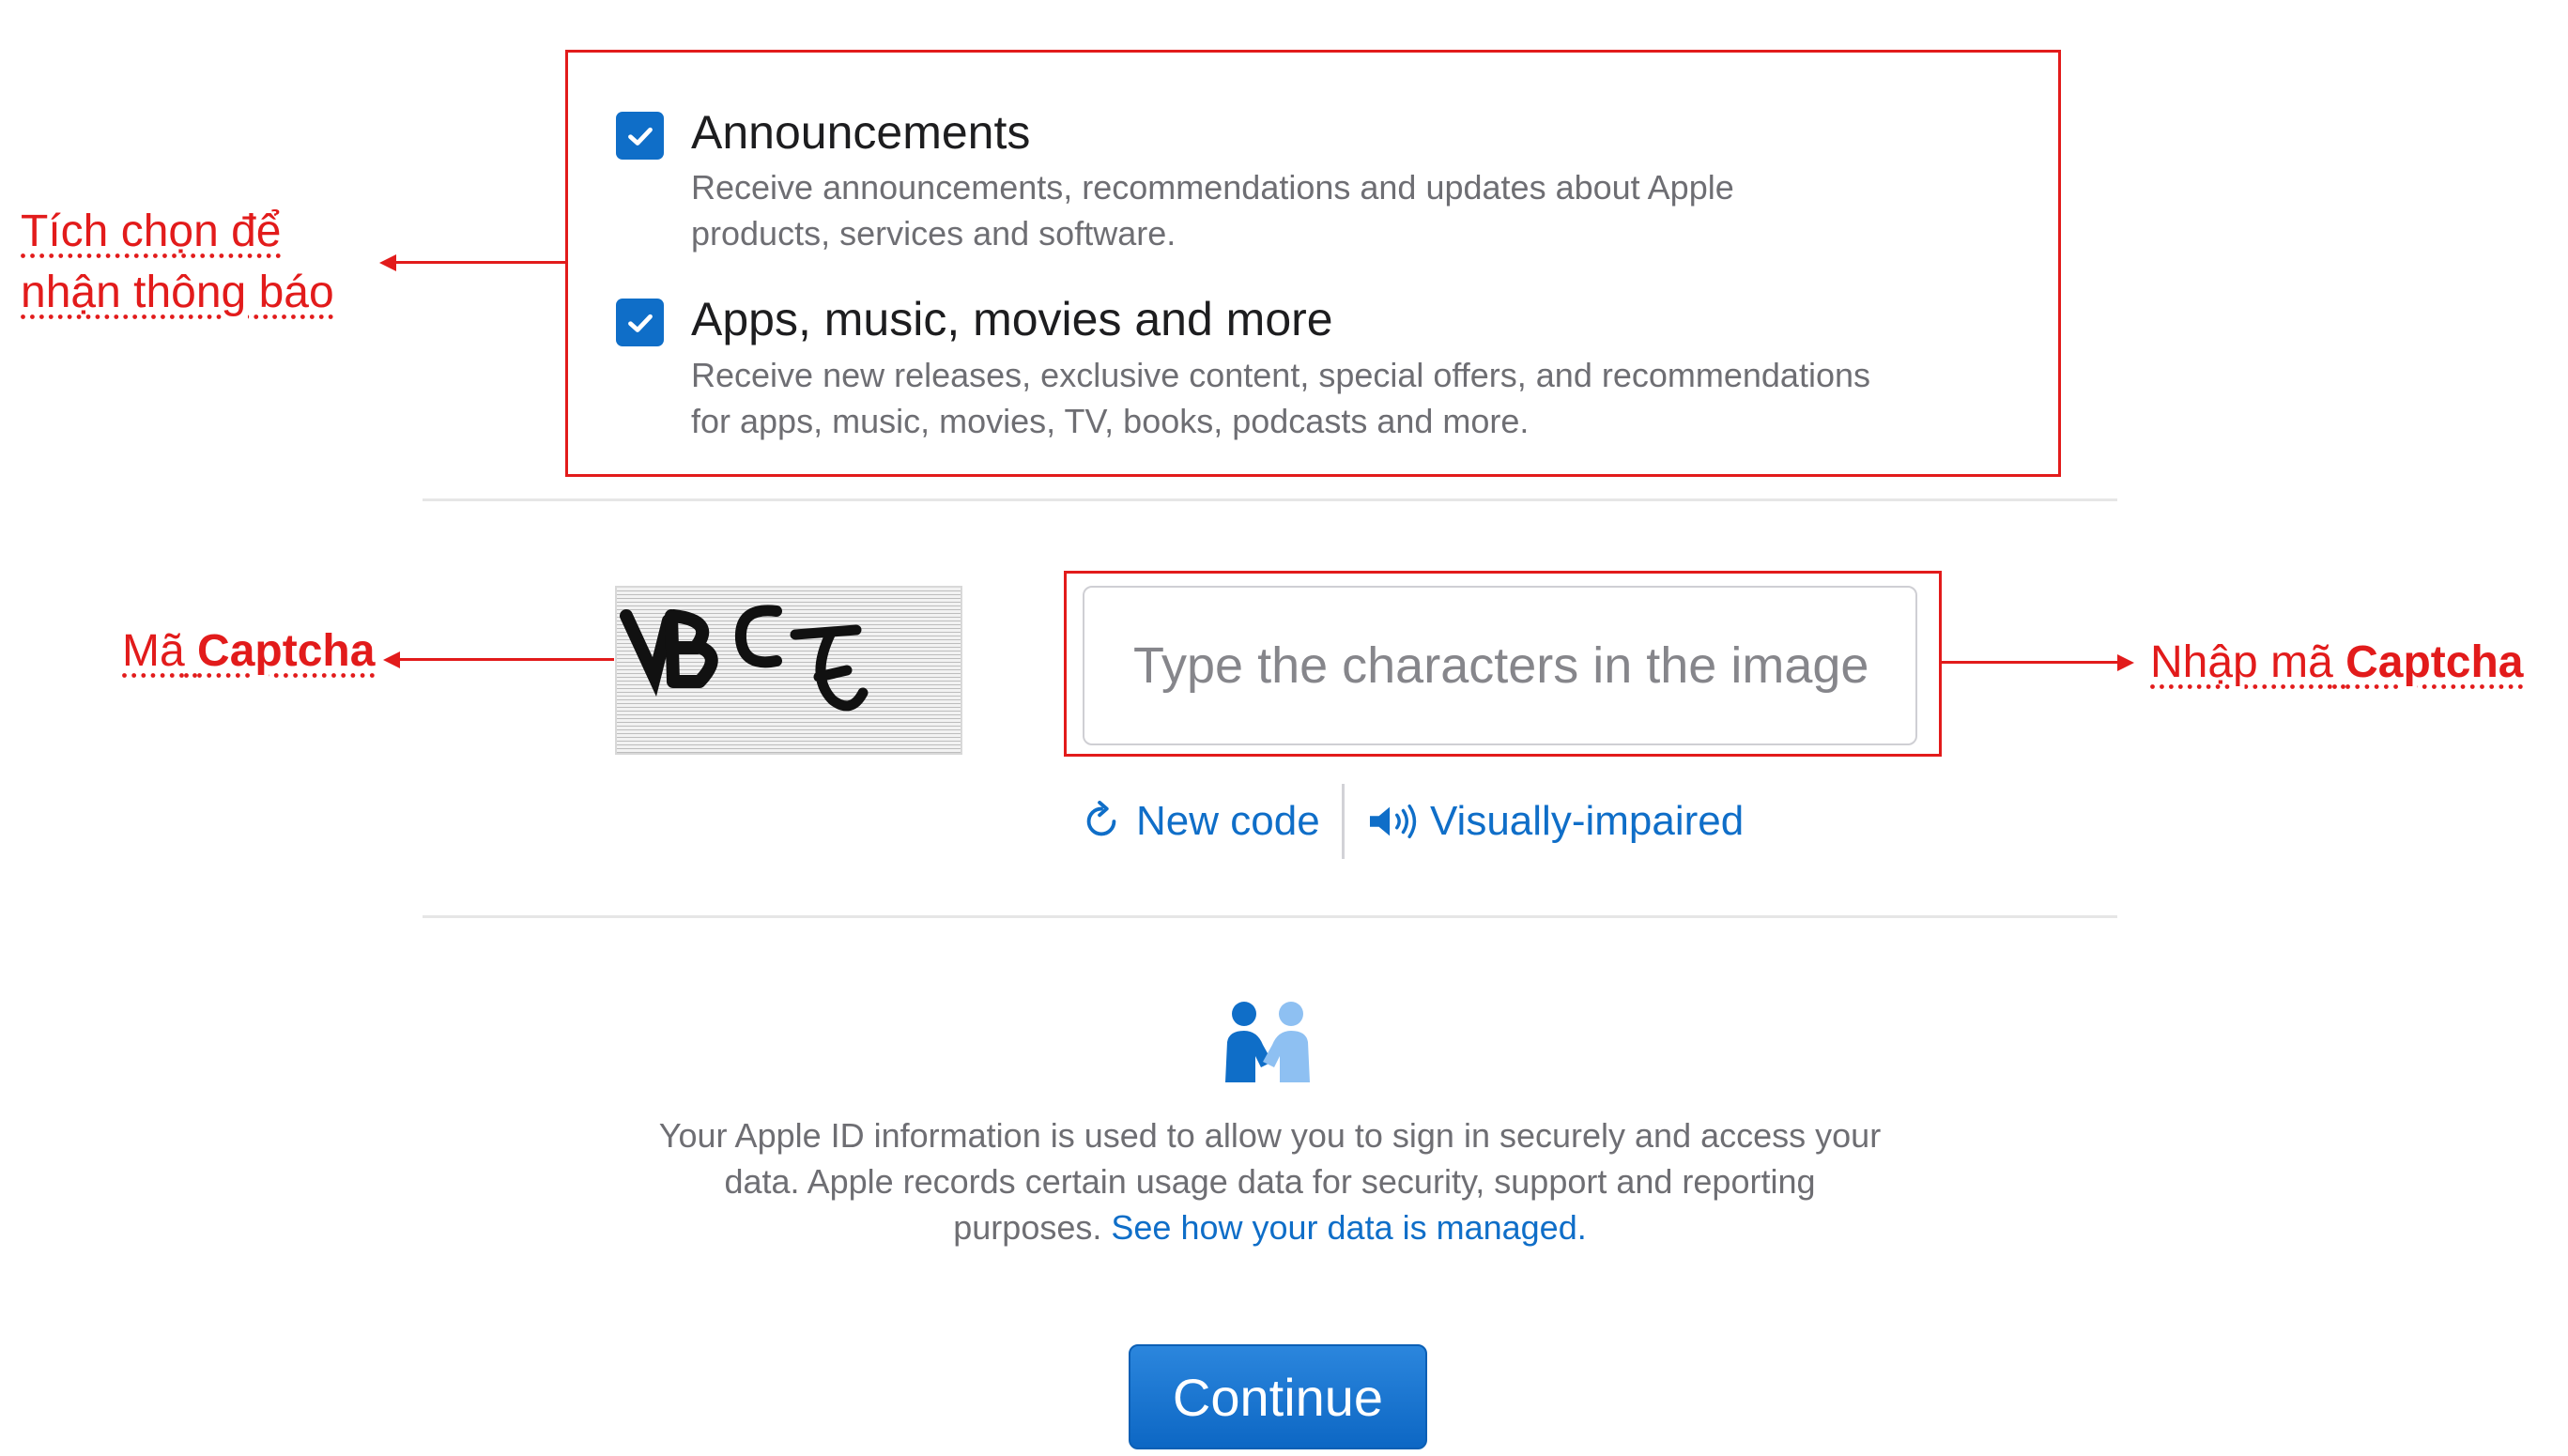 This screenshot has height=1456, width=2568. I want to click on announcements-checkbox, so click(640, 136).